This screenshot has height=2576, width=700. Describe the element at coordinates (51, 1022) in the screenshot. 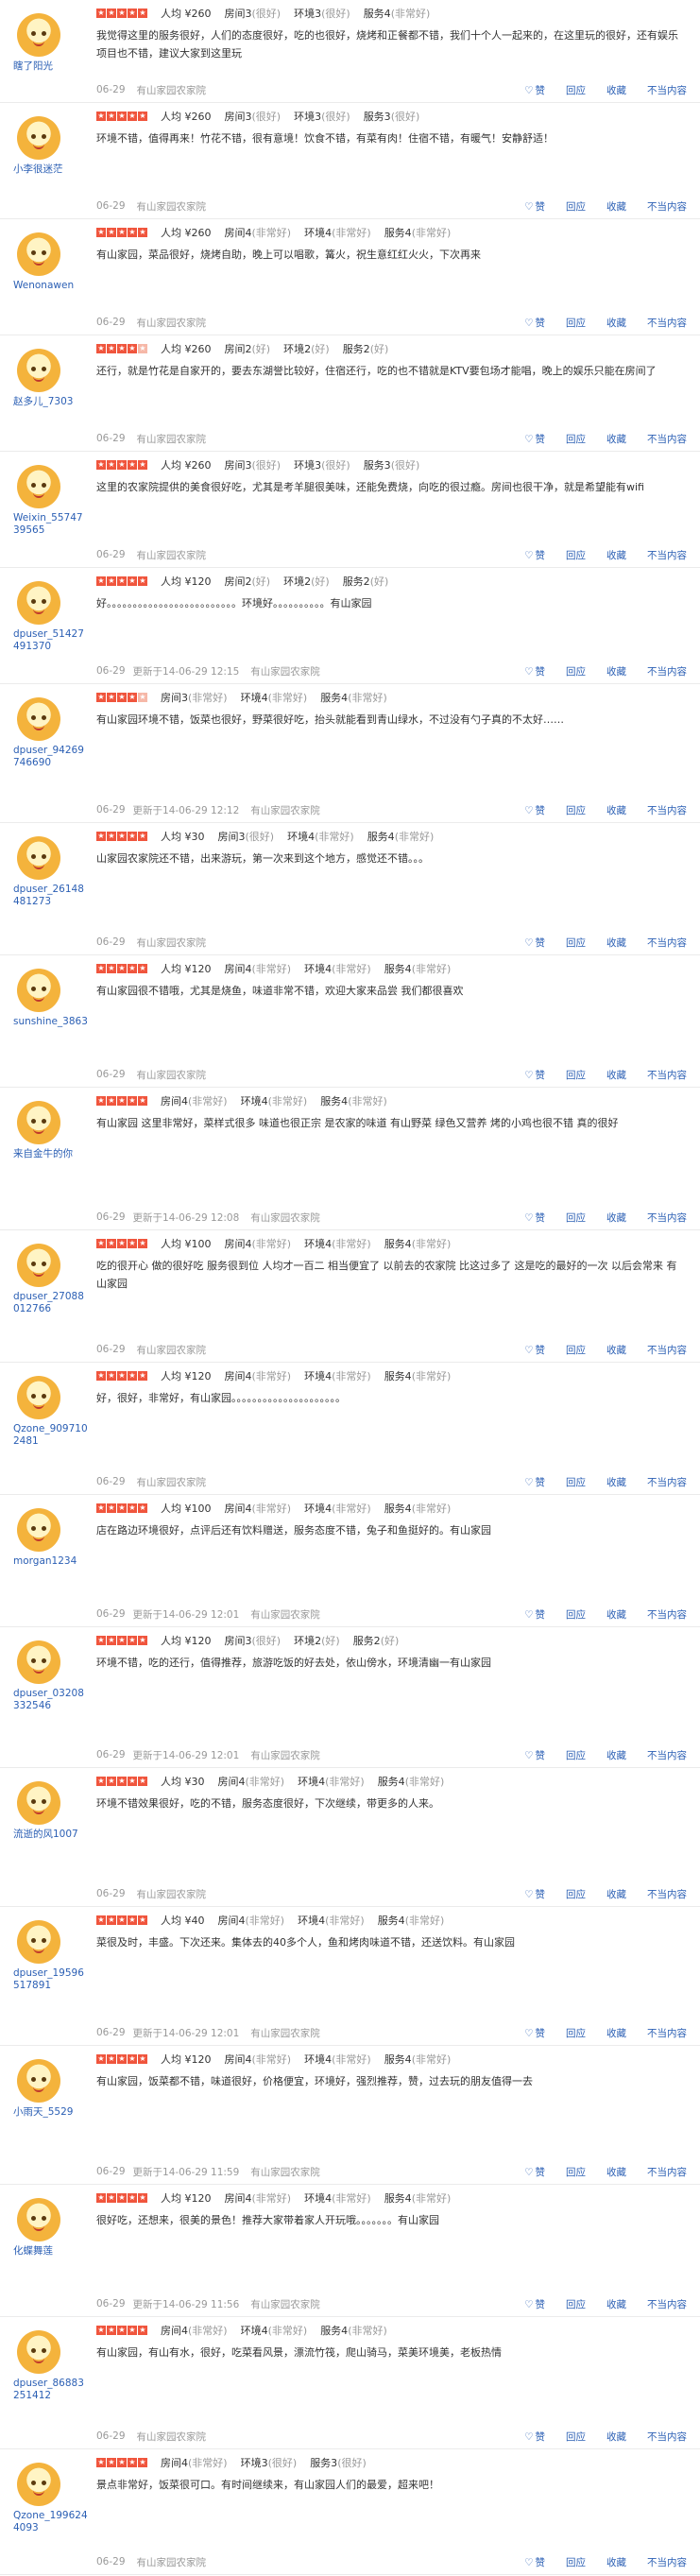

I see `username-link: sunshine_3863` at that location.